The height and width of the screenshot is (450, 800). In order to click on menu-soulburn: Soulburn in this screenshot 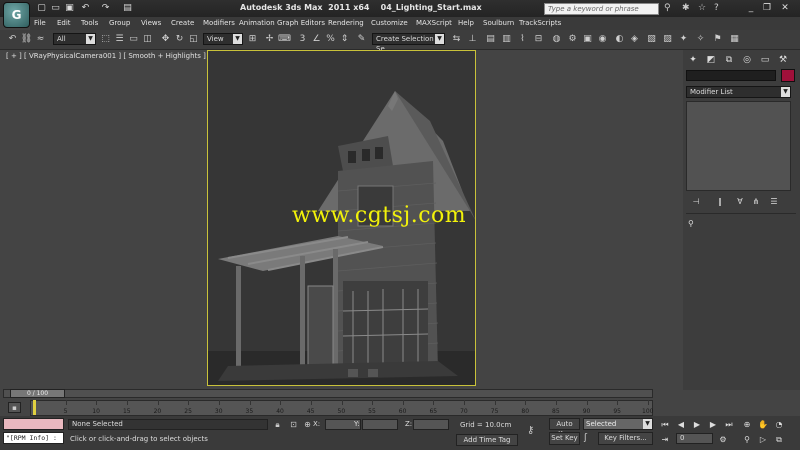, I will do `click(498, 23)`.